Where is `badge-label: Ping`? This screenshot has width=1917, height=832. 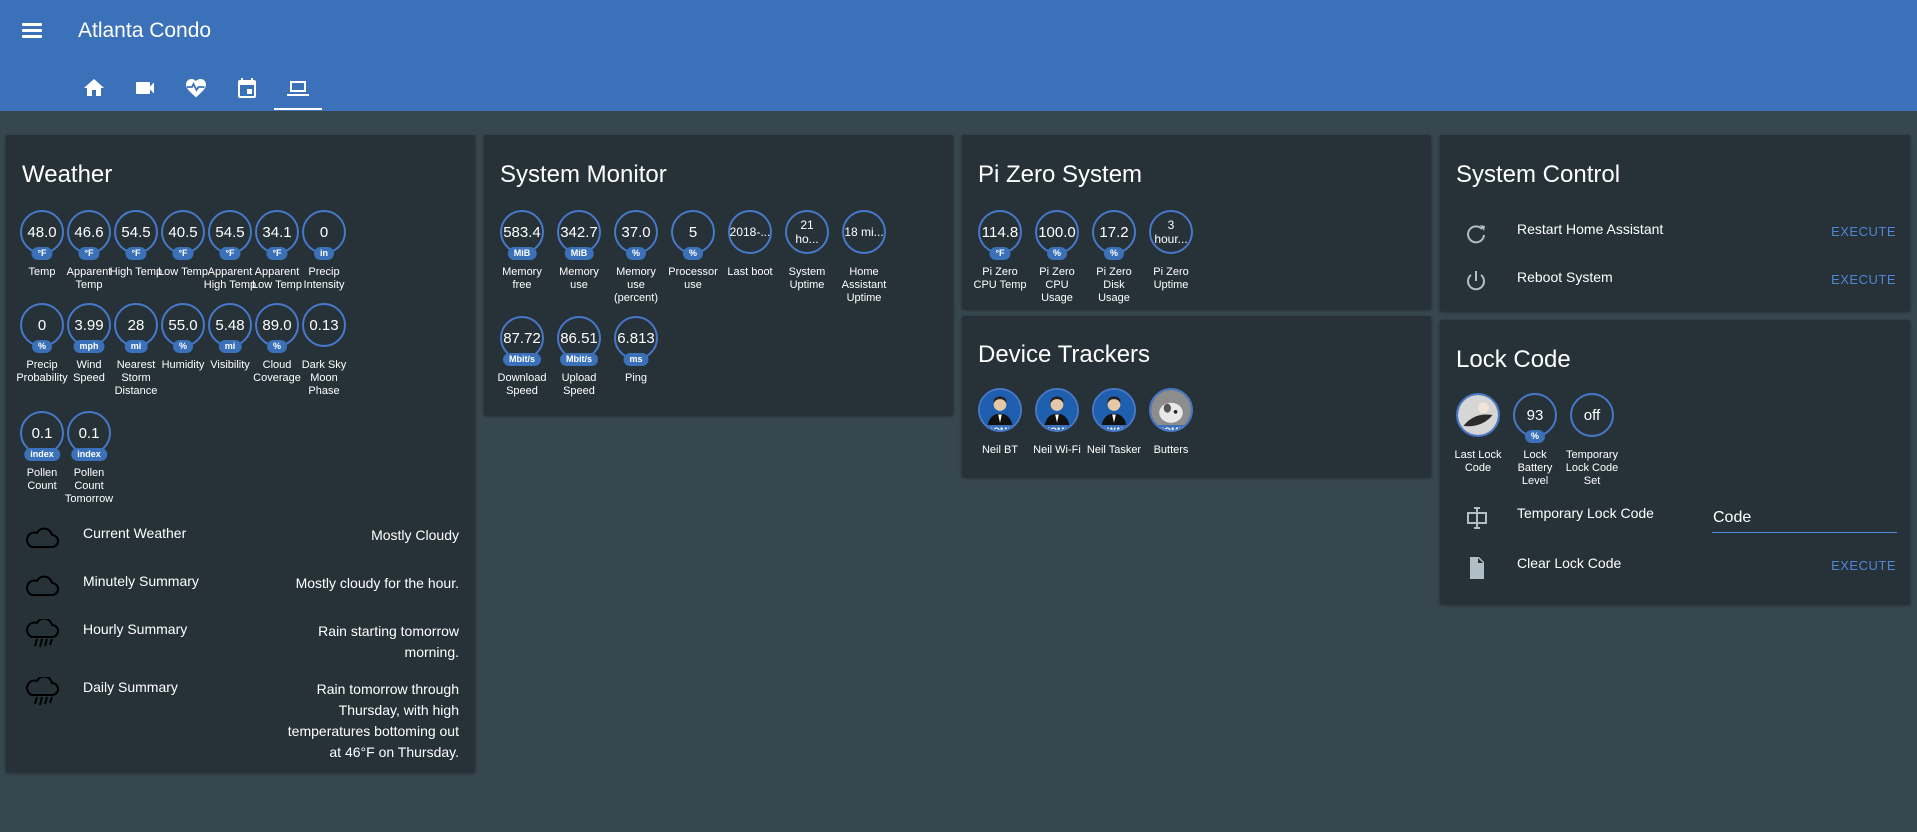 badge-label: Ping is located at coordinates (636, 378).